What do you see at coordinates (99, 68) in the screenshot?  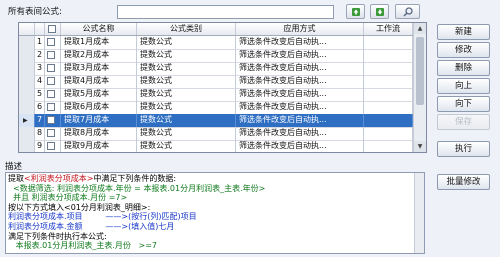 I see `formula-name: 提取3月成本` at bounding box center [99, 68].